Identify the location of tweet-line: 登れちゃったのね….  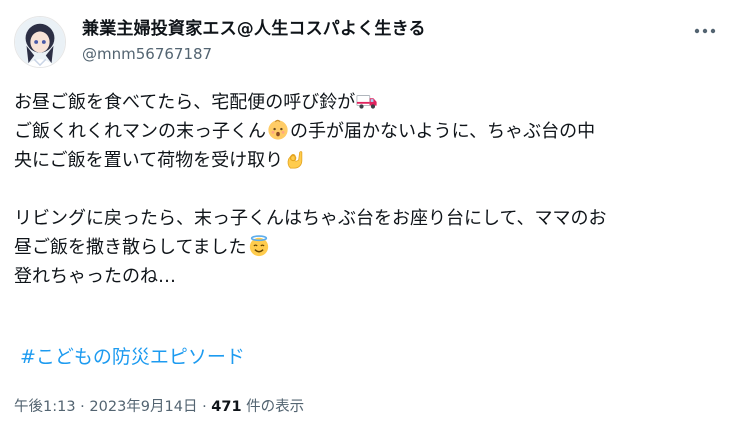
(370, 276).